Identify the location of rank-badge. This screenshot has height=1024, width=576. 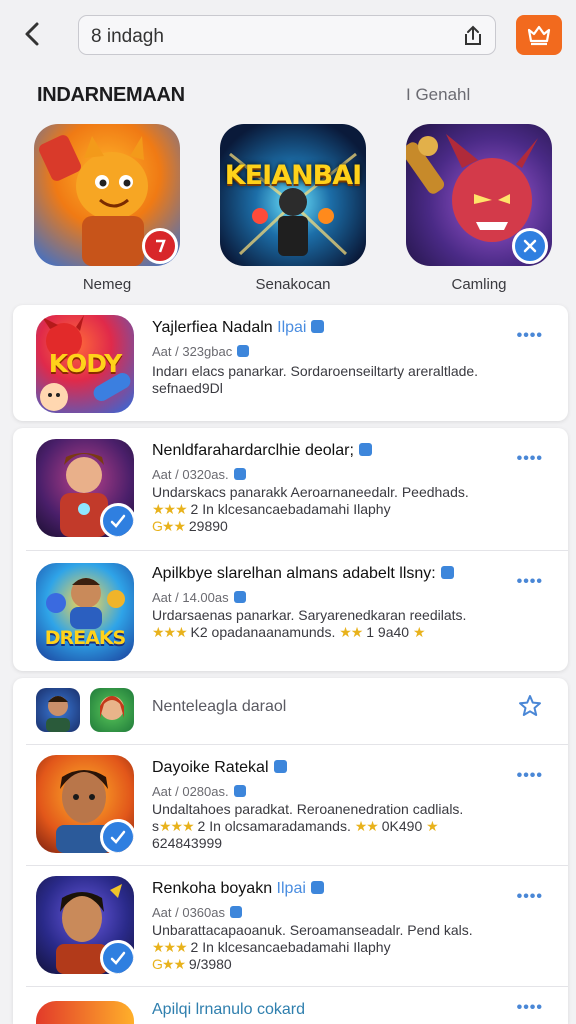
(160, 246).